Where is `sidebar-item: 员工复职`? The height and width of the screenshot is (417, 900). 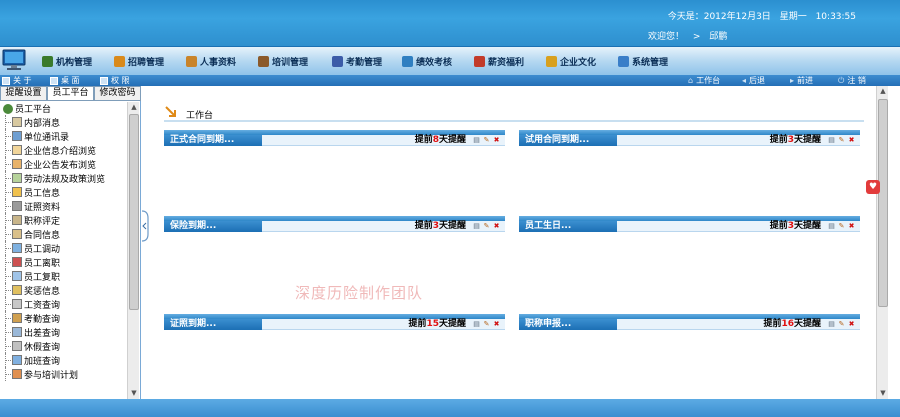 sidebar-item: 员工复职 is located at coordinates (63, 276).